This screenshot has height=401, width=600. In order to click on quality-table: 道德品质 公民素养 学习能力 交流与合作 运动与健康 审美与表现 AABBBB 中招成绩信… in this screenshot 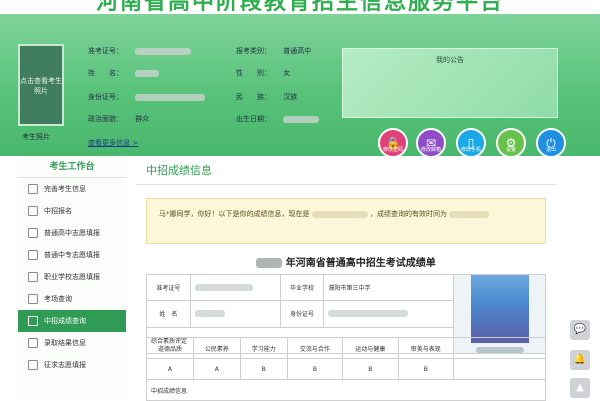, I will do `click(346, 369)`.